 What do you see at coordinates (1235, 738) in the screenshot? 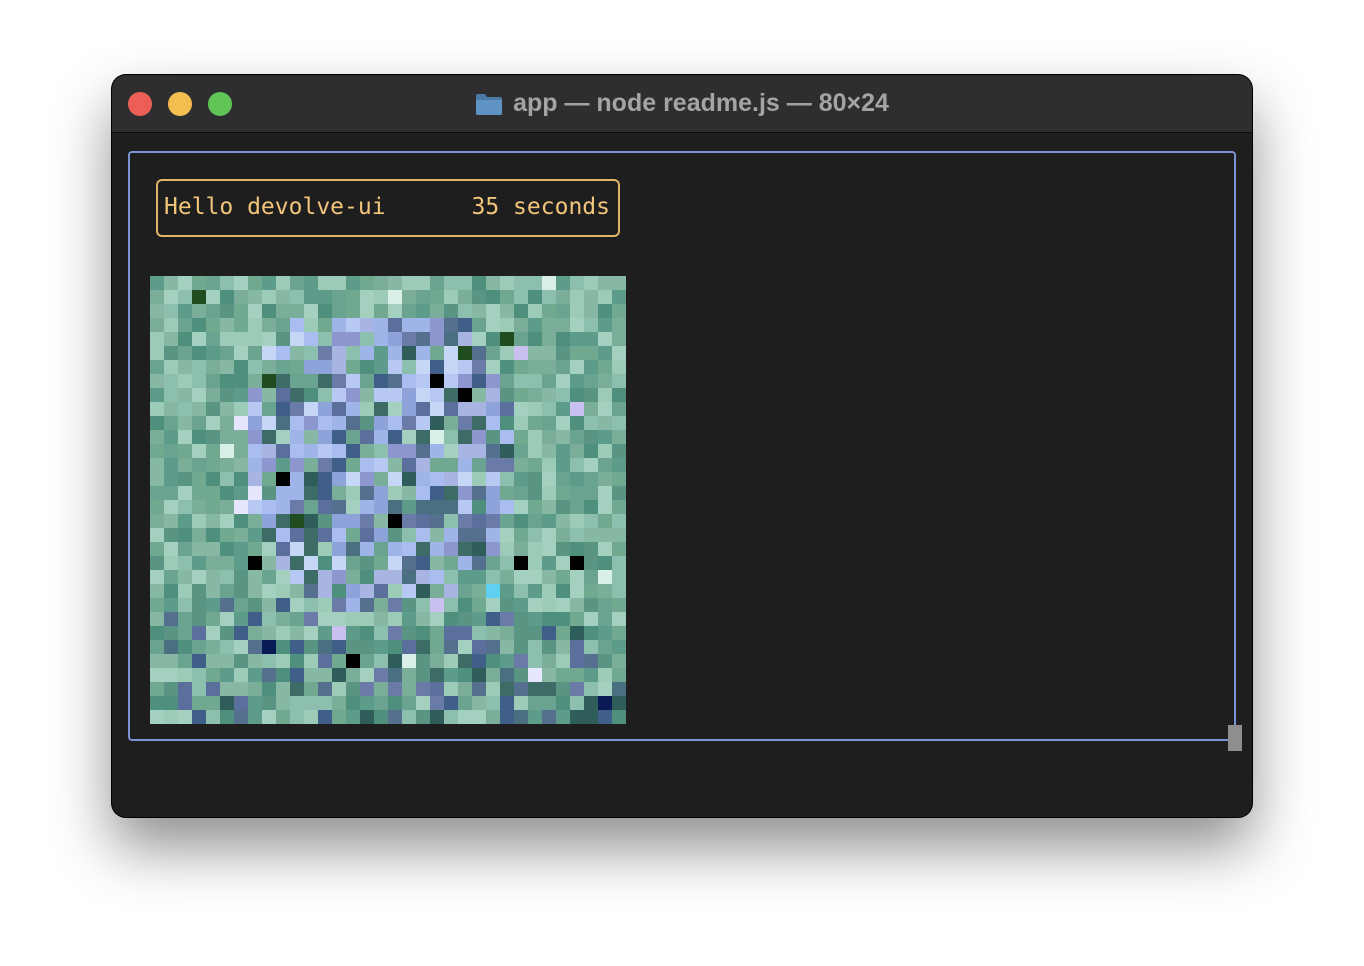
I see `terminal-cursor` at bounding box center [1235, 738].